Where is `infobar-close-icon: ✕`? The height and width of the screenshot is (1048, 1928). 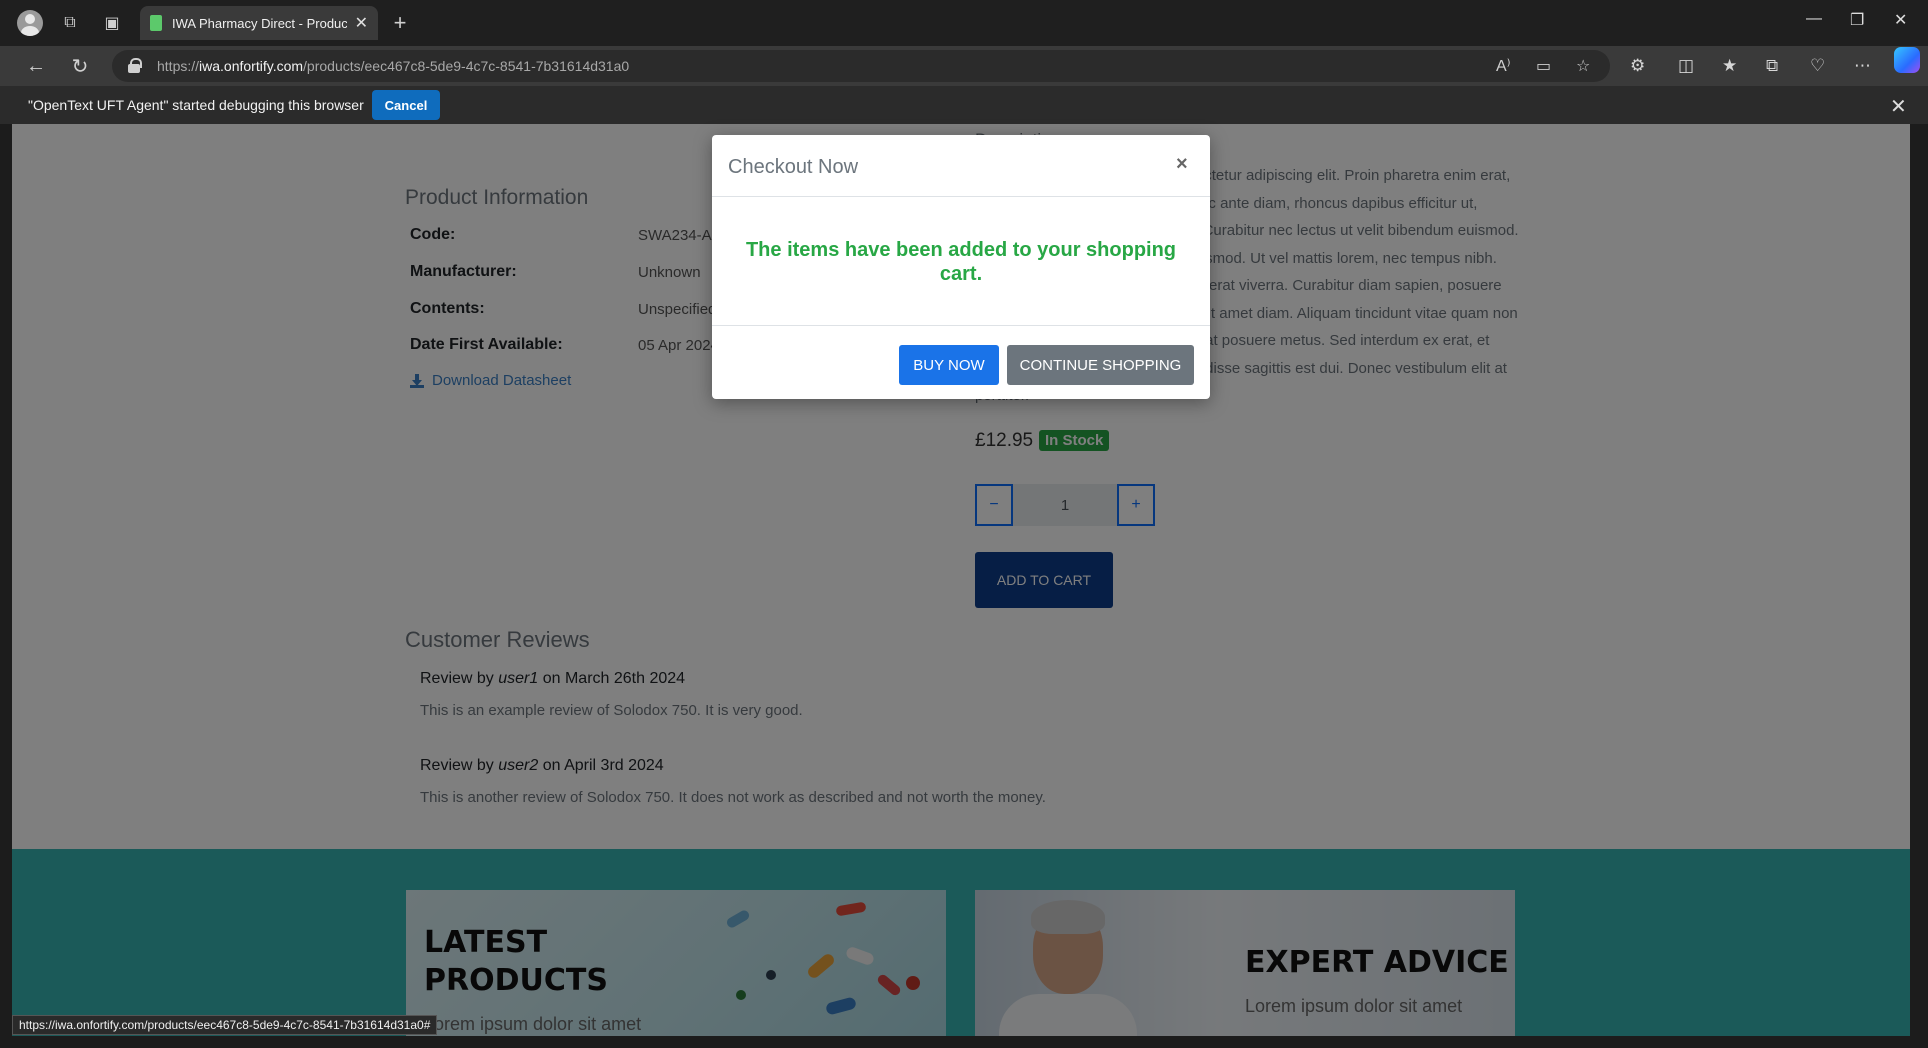 infobar-close-icon: ✕ is located at coordinates (1898, 106).